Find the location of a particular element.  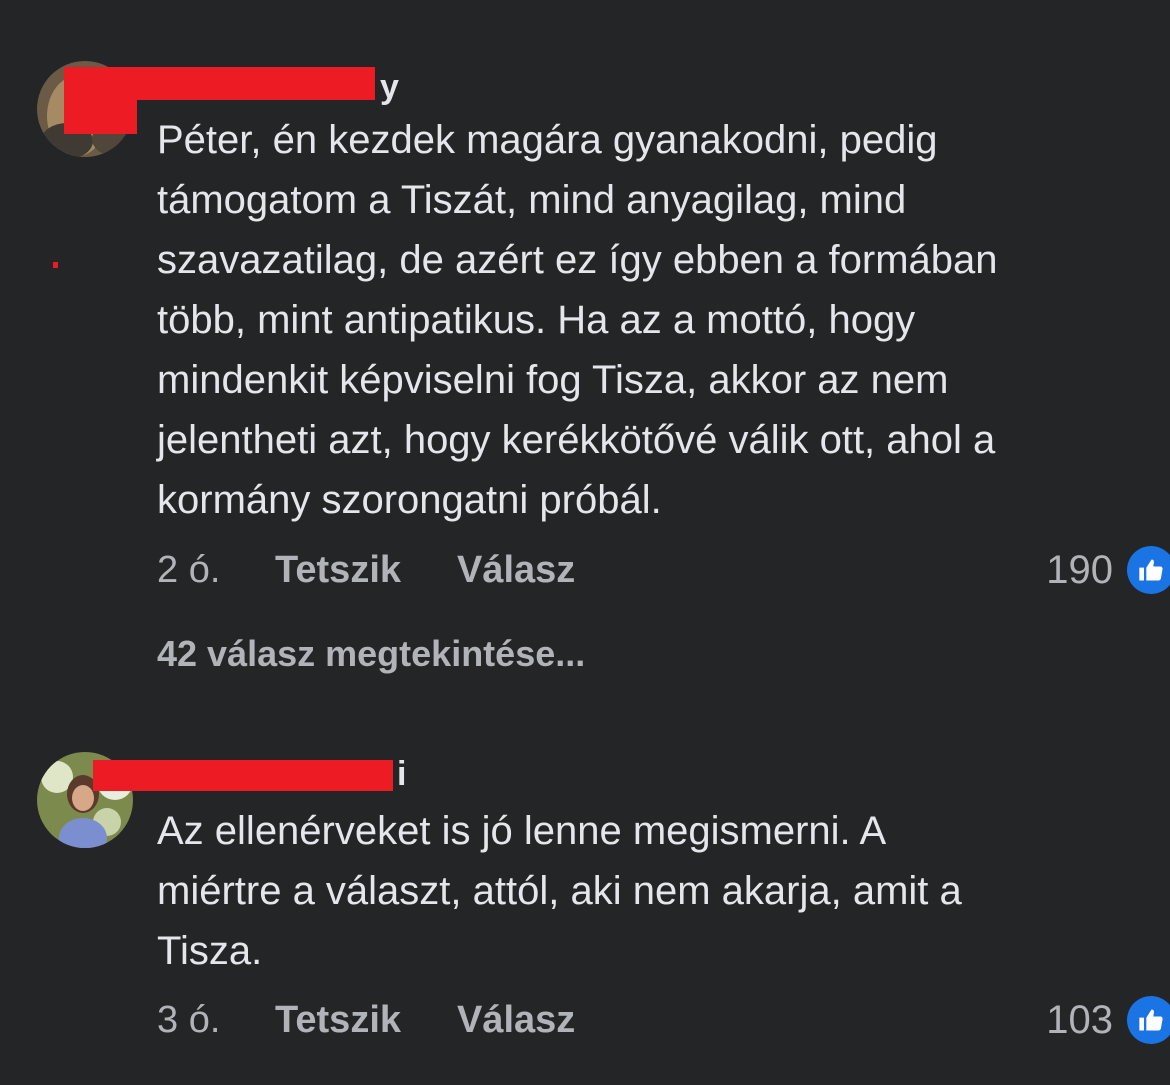

reaction-summary: 190 is located at coordinates (1108, 570).